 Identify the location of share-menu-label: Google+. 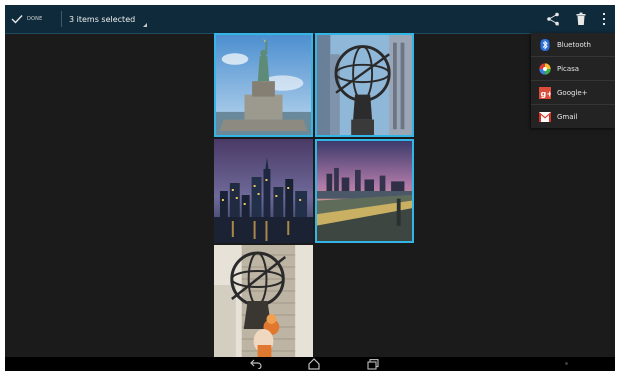
(572, 92).